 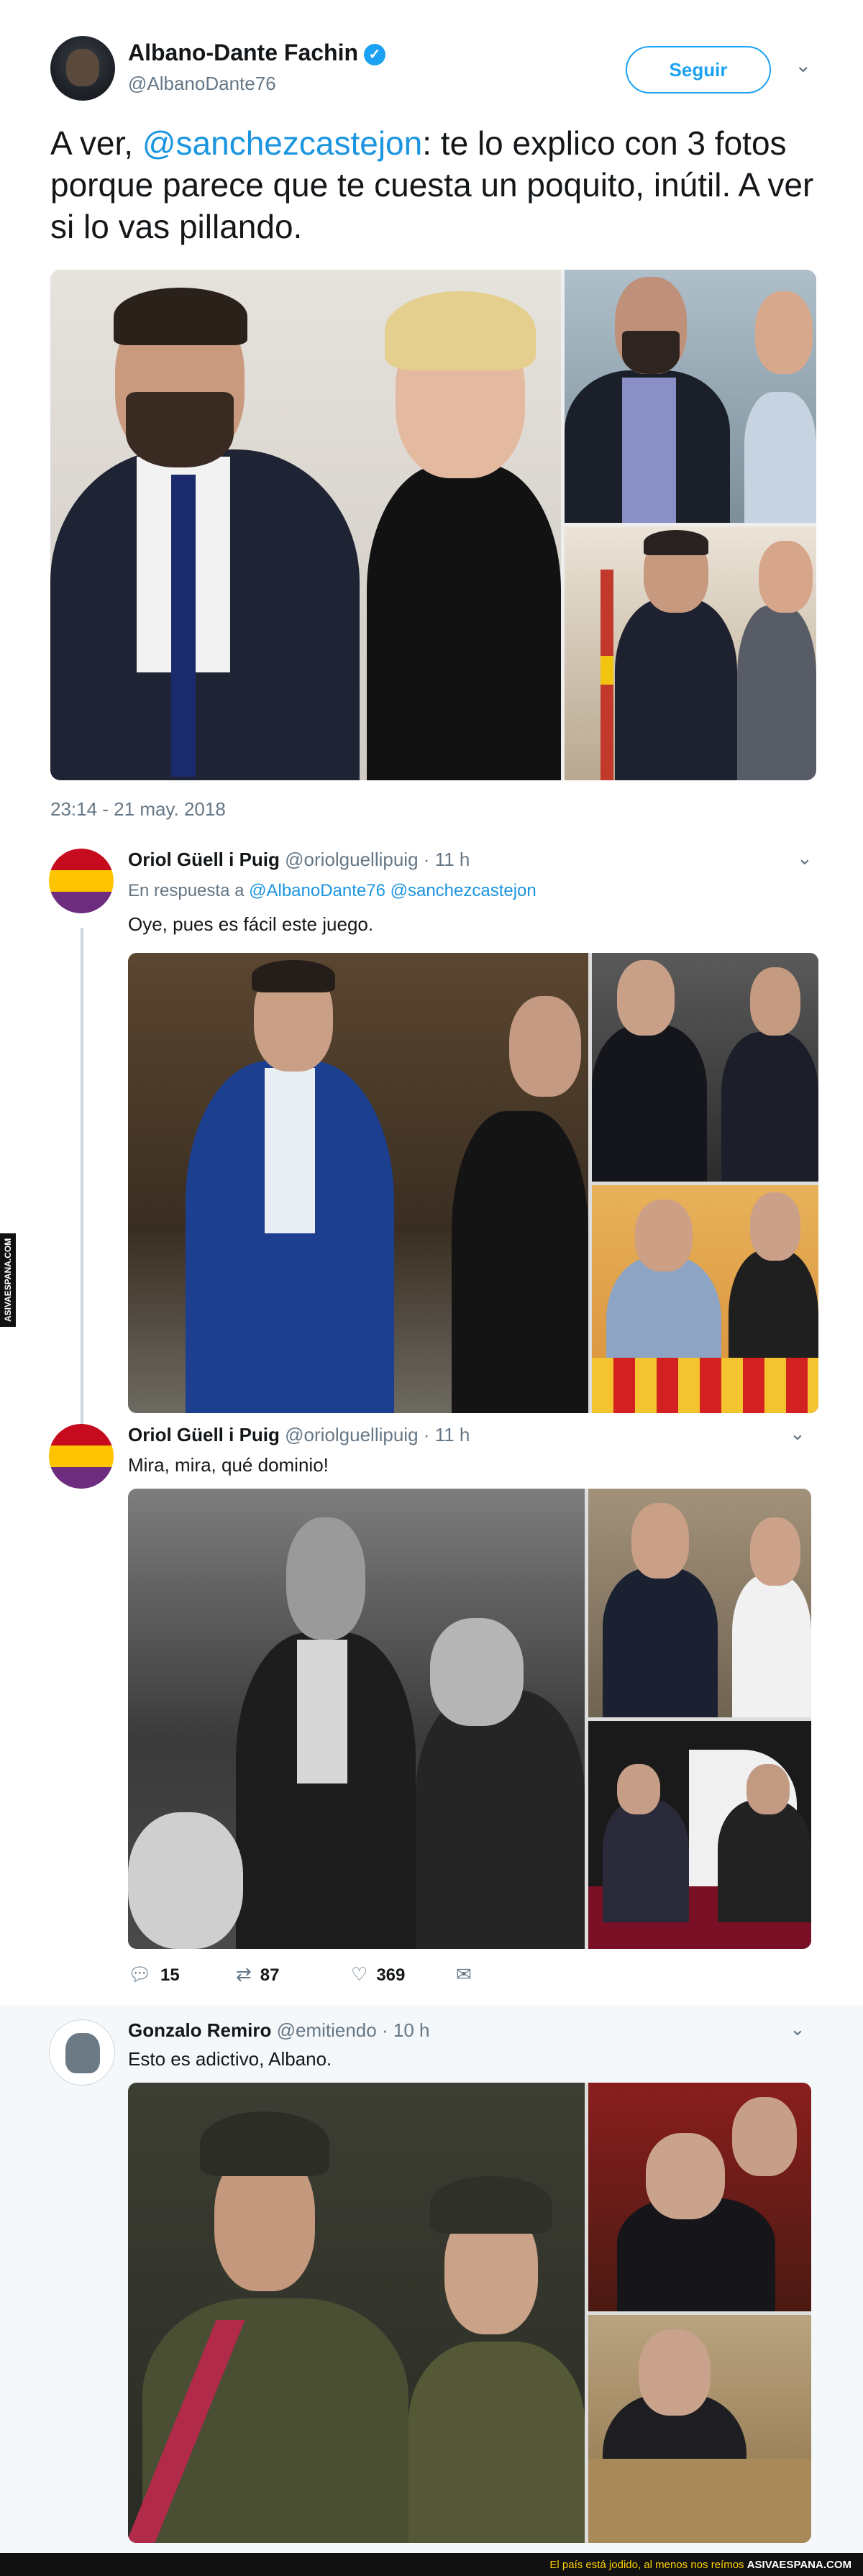 I want to click on footer-brand: ASIVAESPANA.COM, so click(x=799, y=2565).